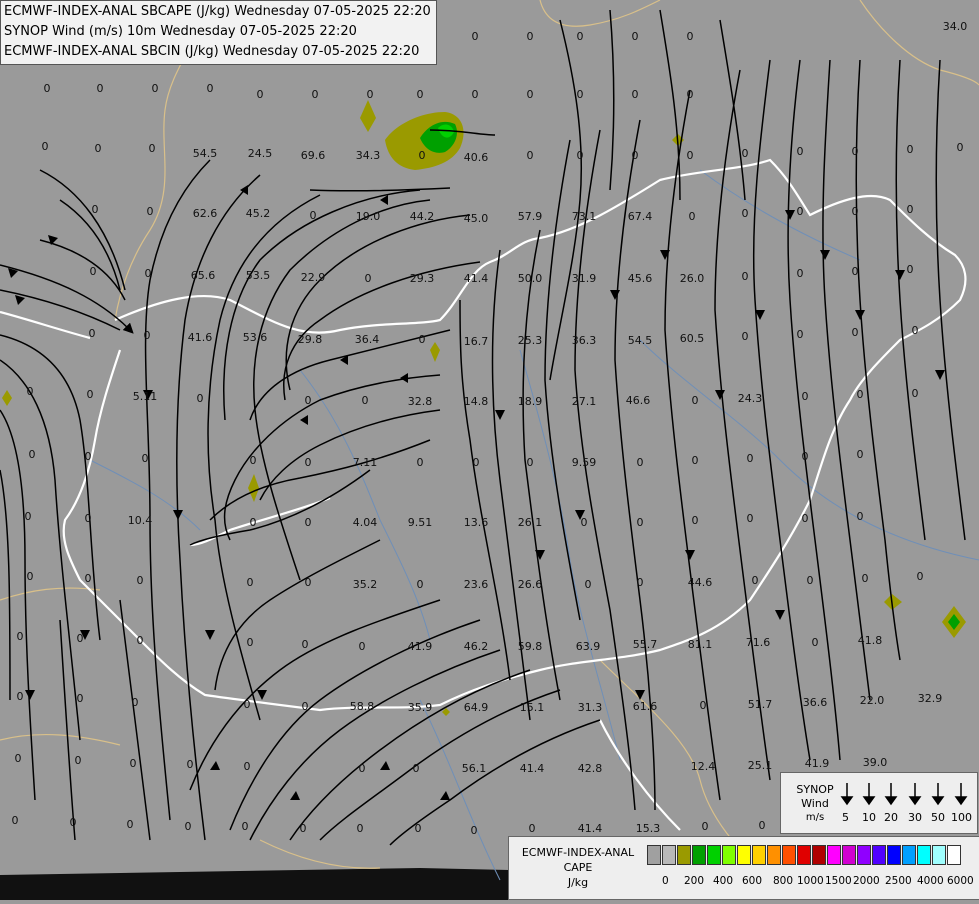 The width and height of the screenshot is (979, 904). Describe the element at coordinates (960, 881) in the screenshot. I see `cape-tick-label: 6000` at that location.